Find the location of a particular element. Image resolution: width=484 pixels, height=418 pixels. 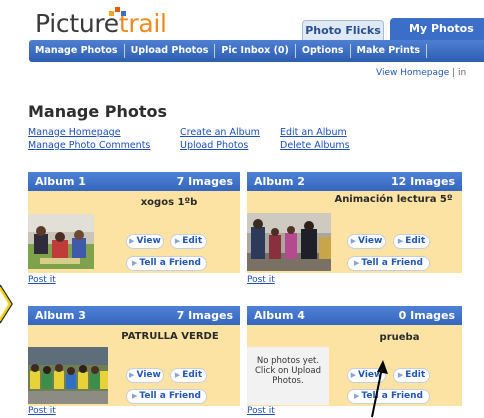

album-title: xogos 1ºb is located at coordinates (169, 202).